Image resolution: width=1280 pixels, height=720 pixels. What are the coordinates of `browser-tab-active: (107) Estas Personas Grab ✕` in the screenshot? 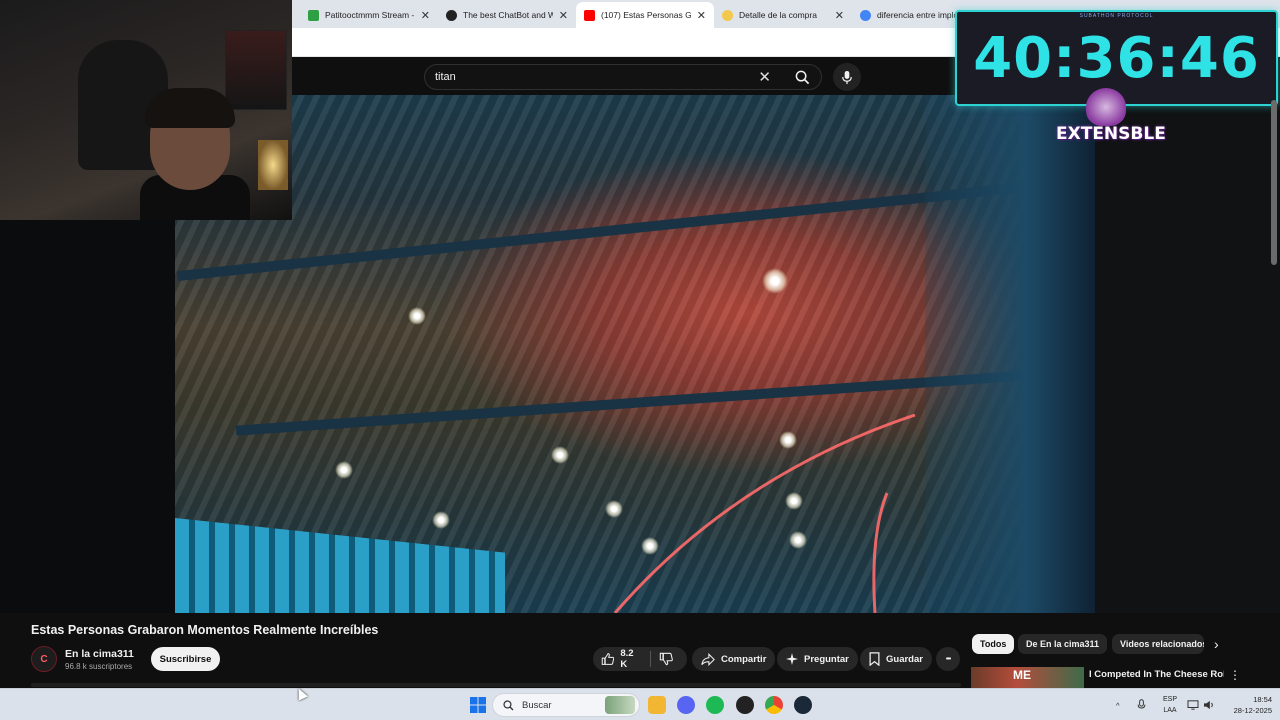 It's located at (645, 15).